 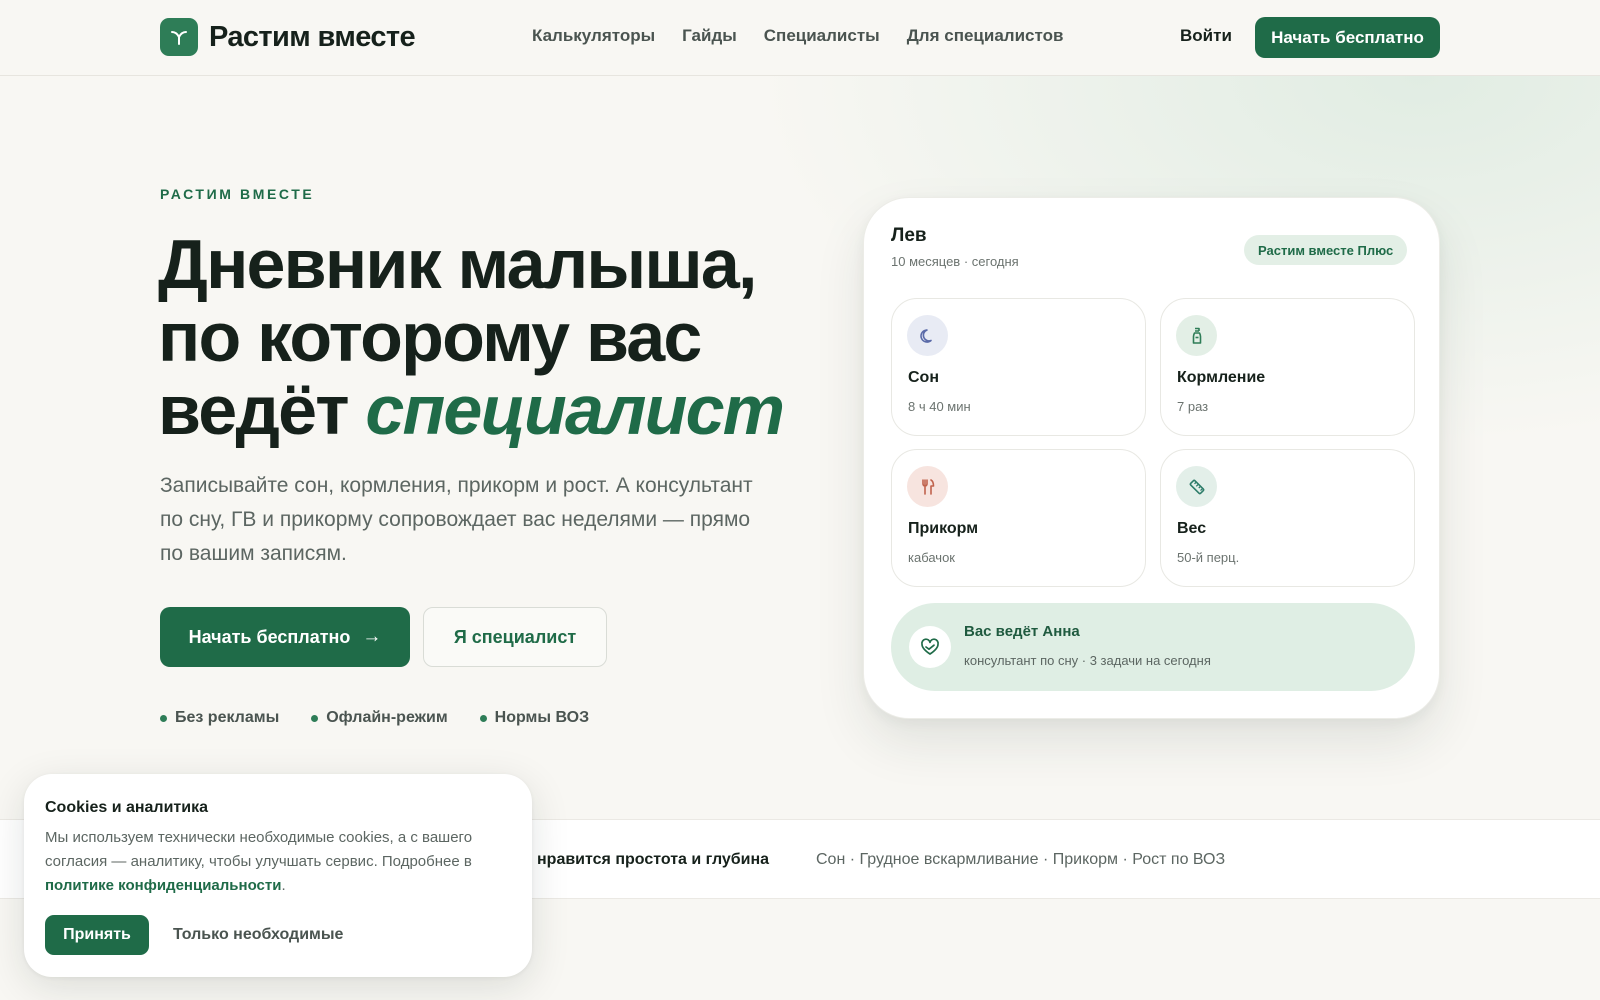 I want to click on feature-item: Офлайн-режим, so click(x=379, y=718).